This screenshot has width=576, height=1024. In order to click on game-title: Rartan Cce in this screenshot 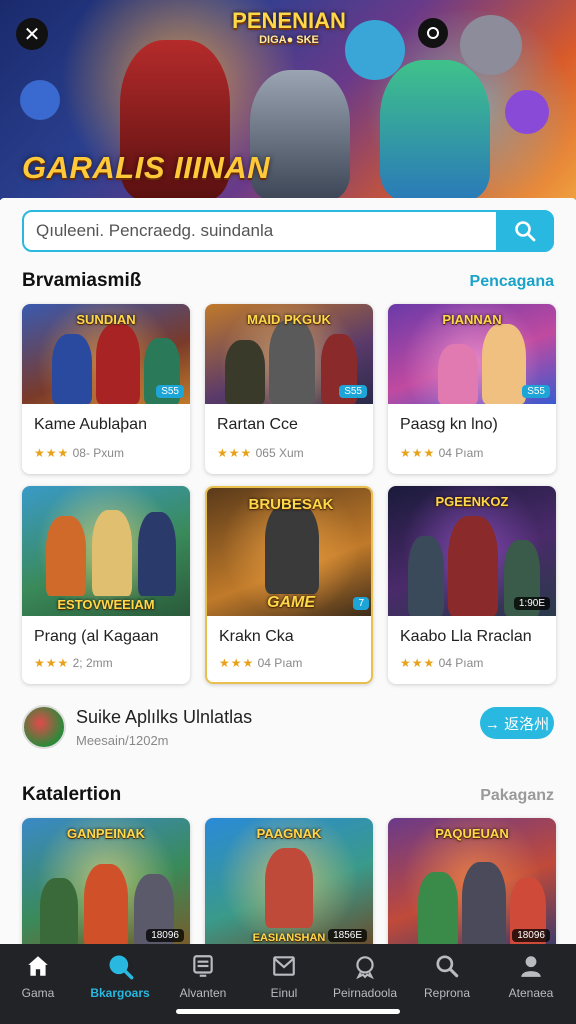, I will do `click(257, 424)`.